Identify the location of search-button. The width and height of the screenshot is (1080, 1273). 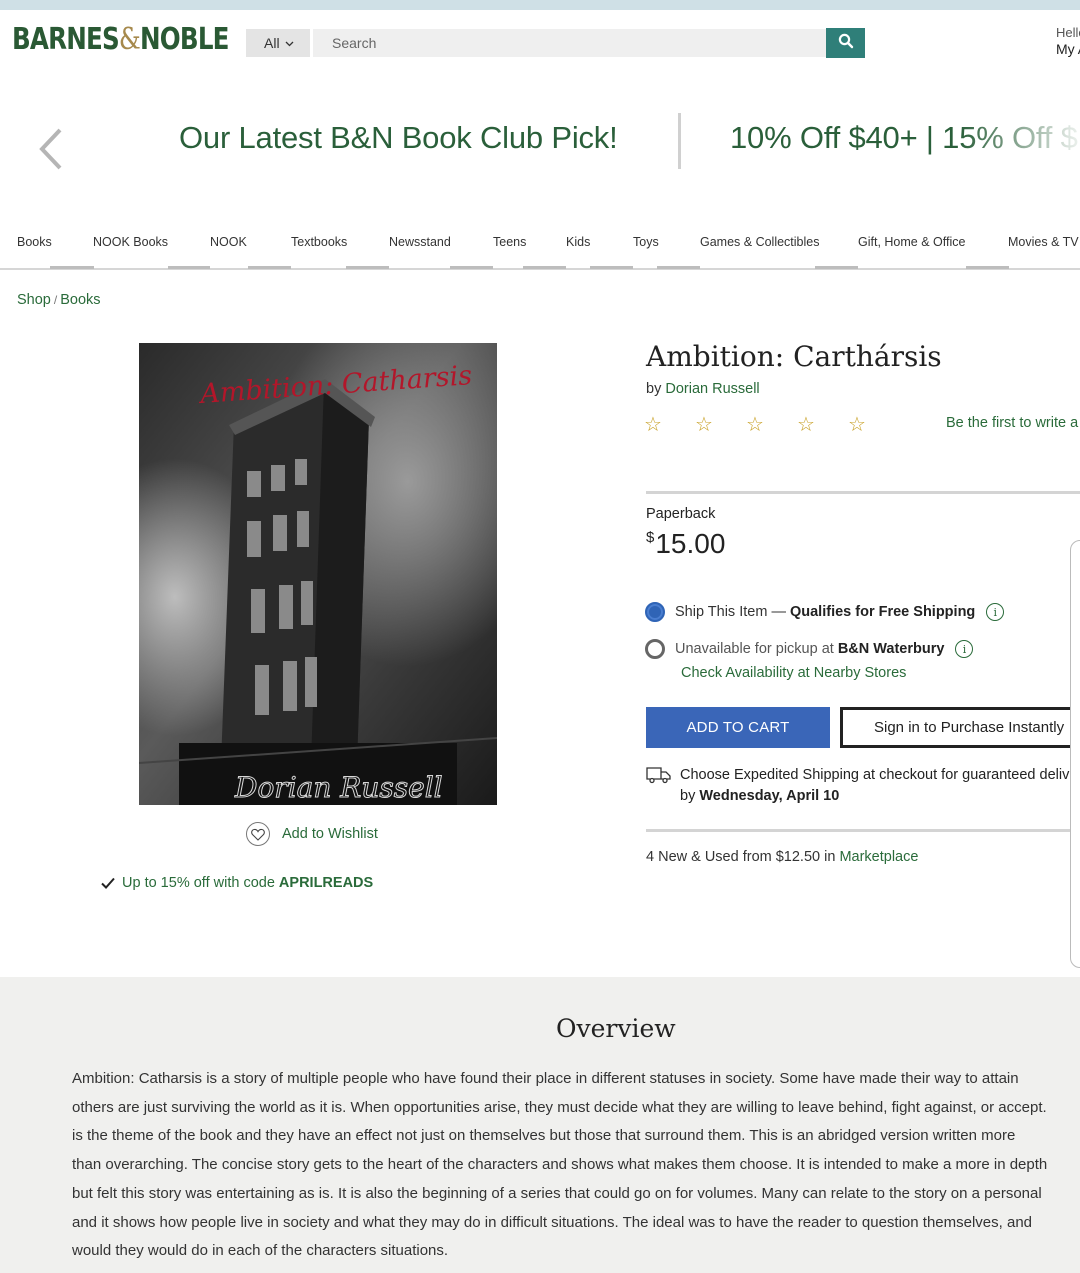
(845, 43).